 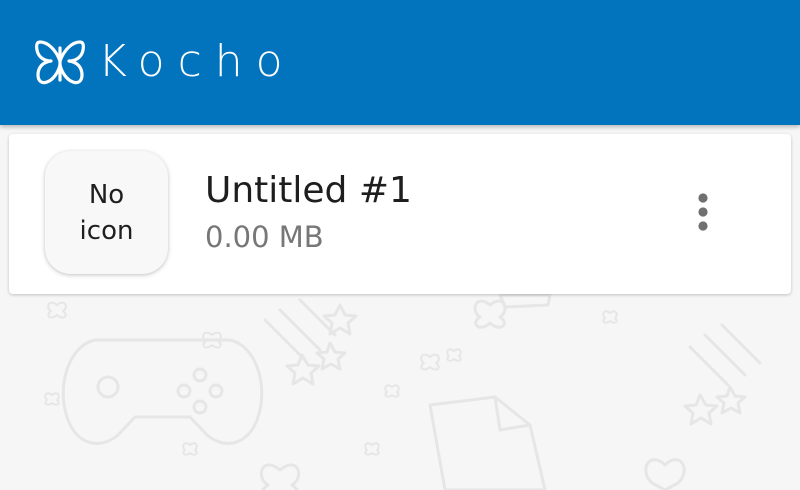 I want to click on game-title: Untitled #1, so click(x=308, y=190).